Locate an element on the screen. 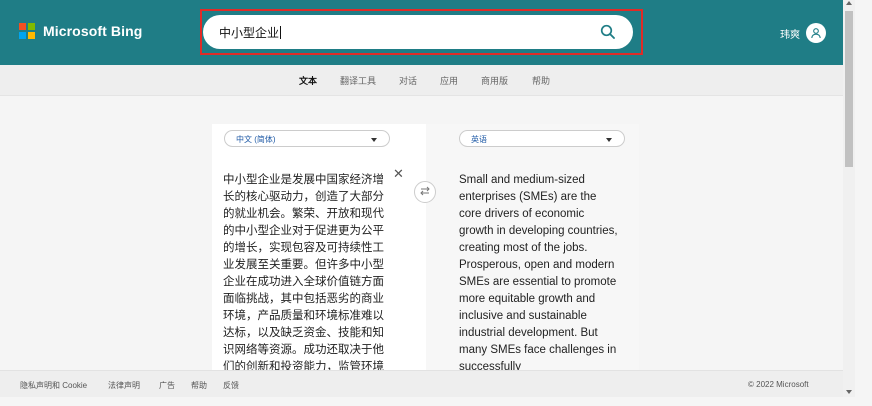 Image resolution: width=872 pixels, height=406 pixels. footer-link-help: 帮助 is located at coordinates (199, 385).